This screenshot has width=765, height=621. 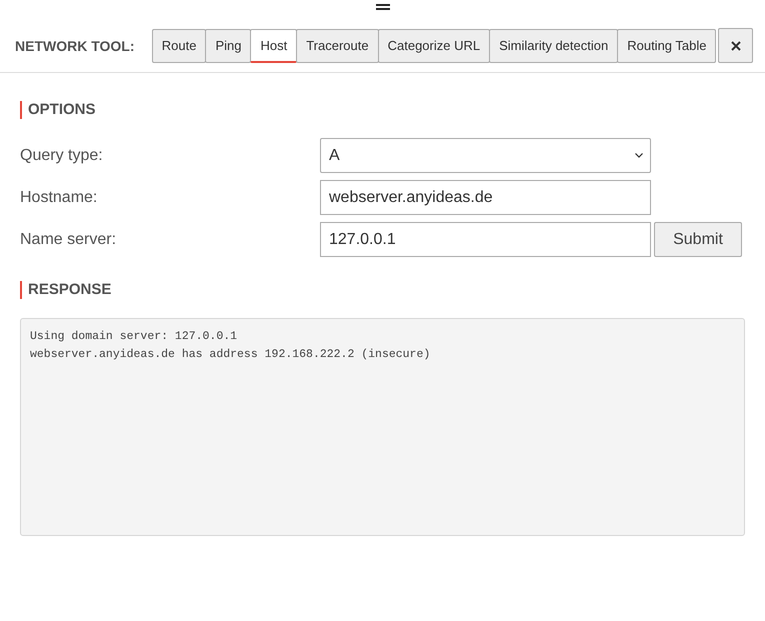 What do you see at coordinates (485, 239) in the screenshot?
I see `text-input: 127.0.0.1` at bounding box center [485, 239].